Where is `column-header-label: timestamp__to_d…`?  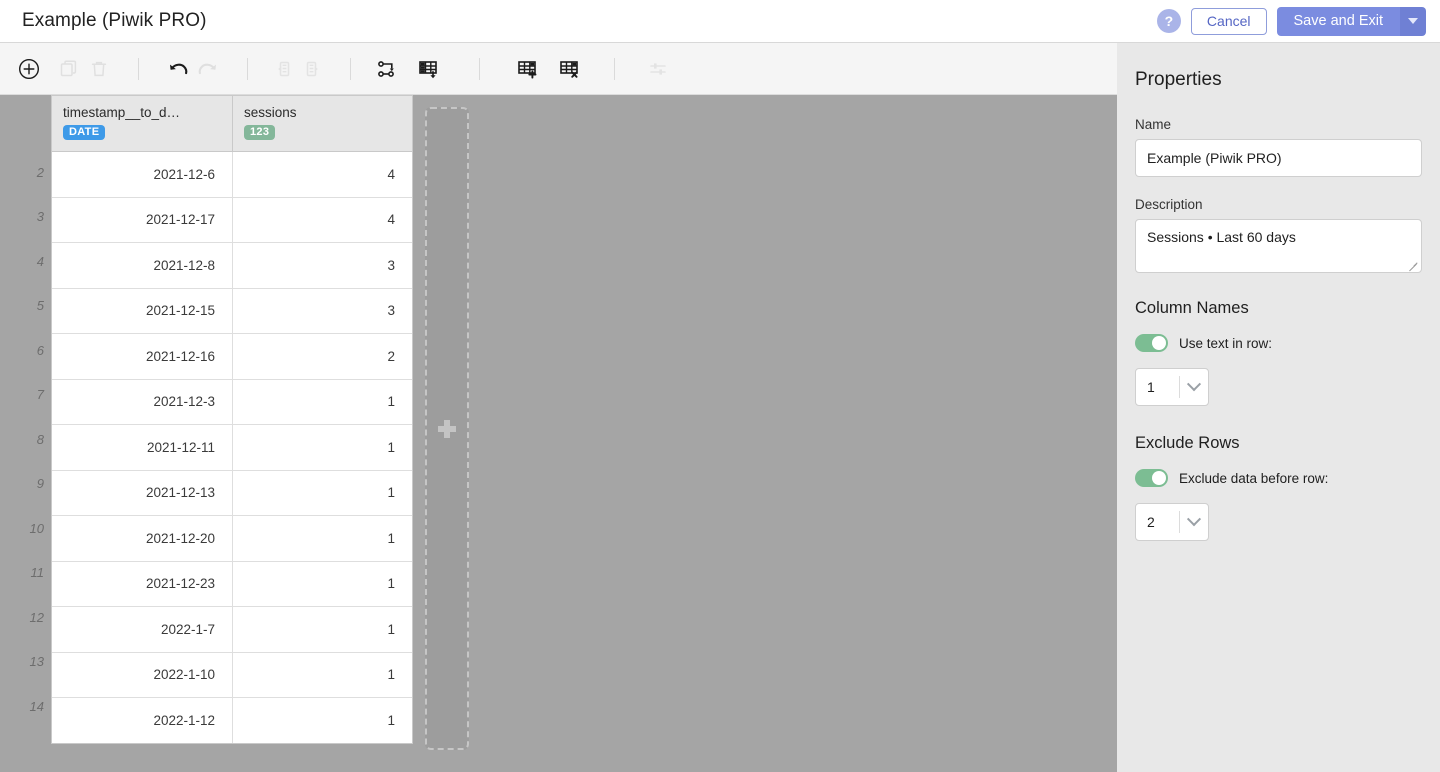
column-header-label: timestamp__to_d… is located at coordinates (122, 112).